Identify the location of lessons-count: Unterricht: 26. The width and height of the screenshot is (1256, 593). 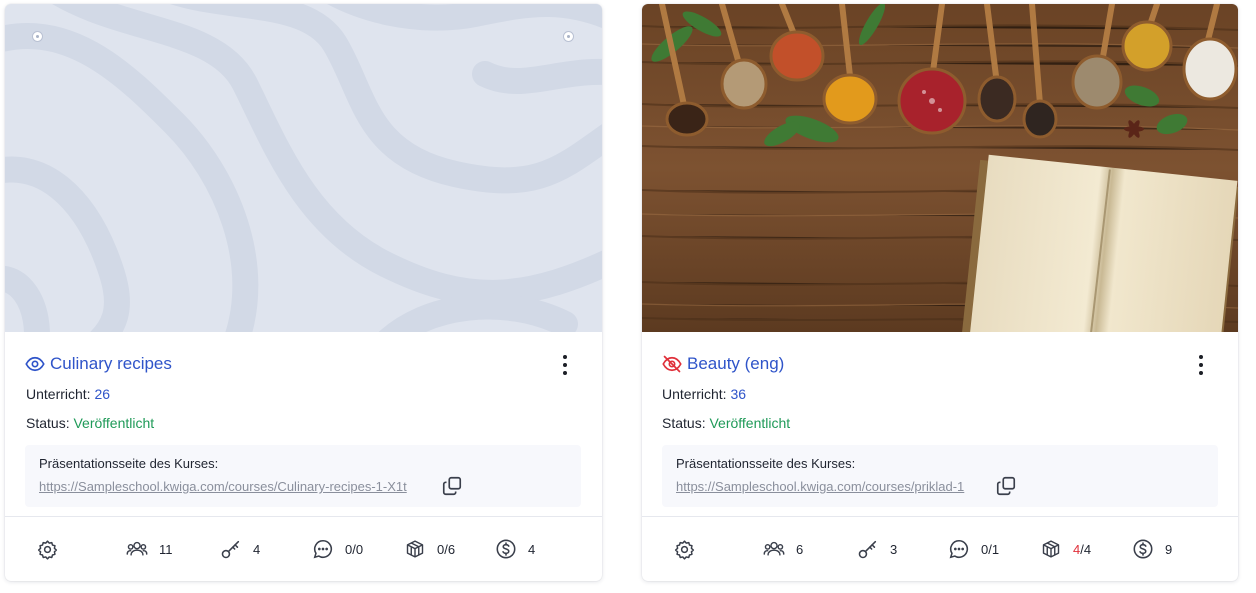
(68, 394).